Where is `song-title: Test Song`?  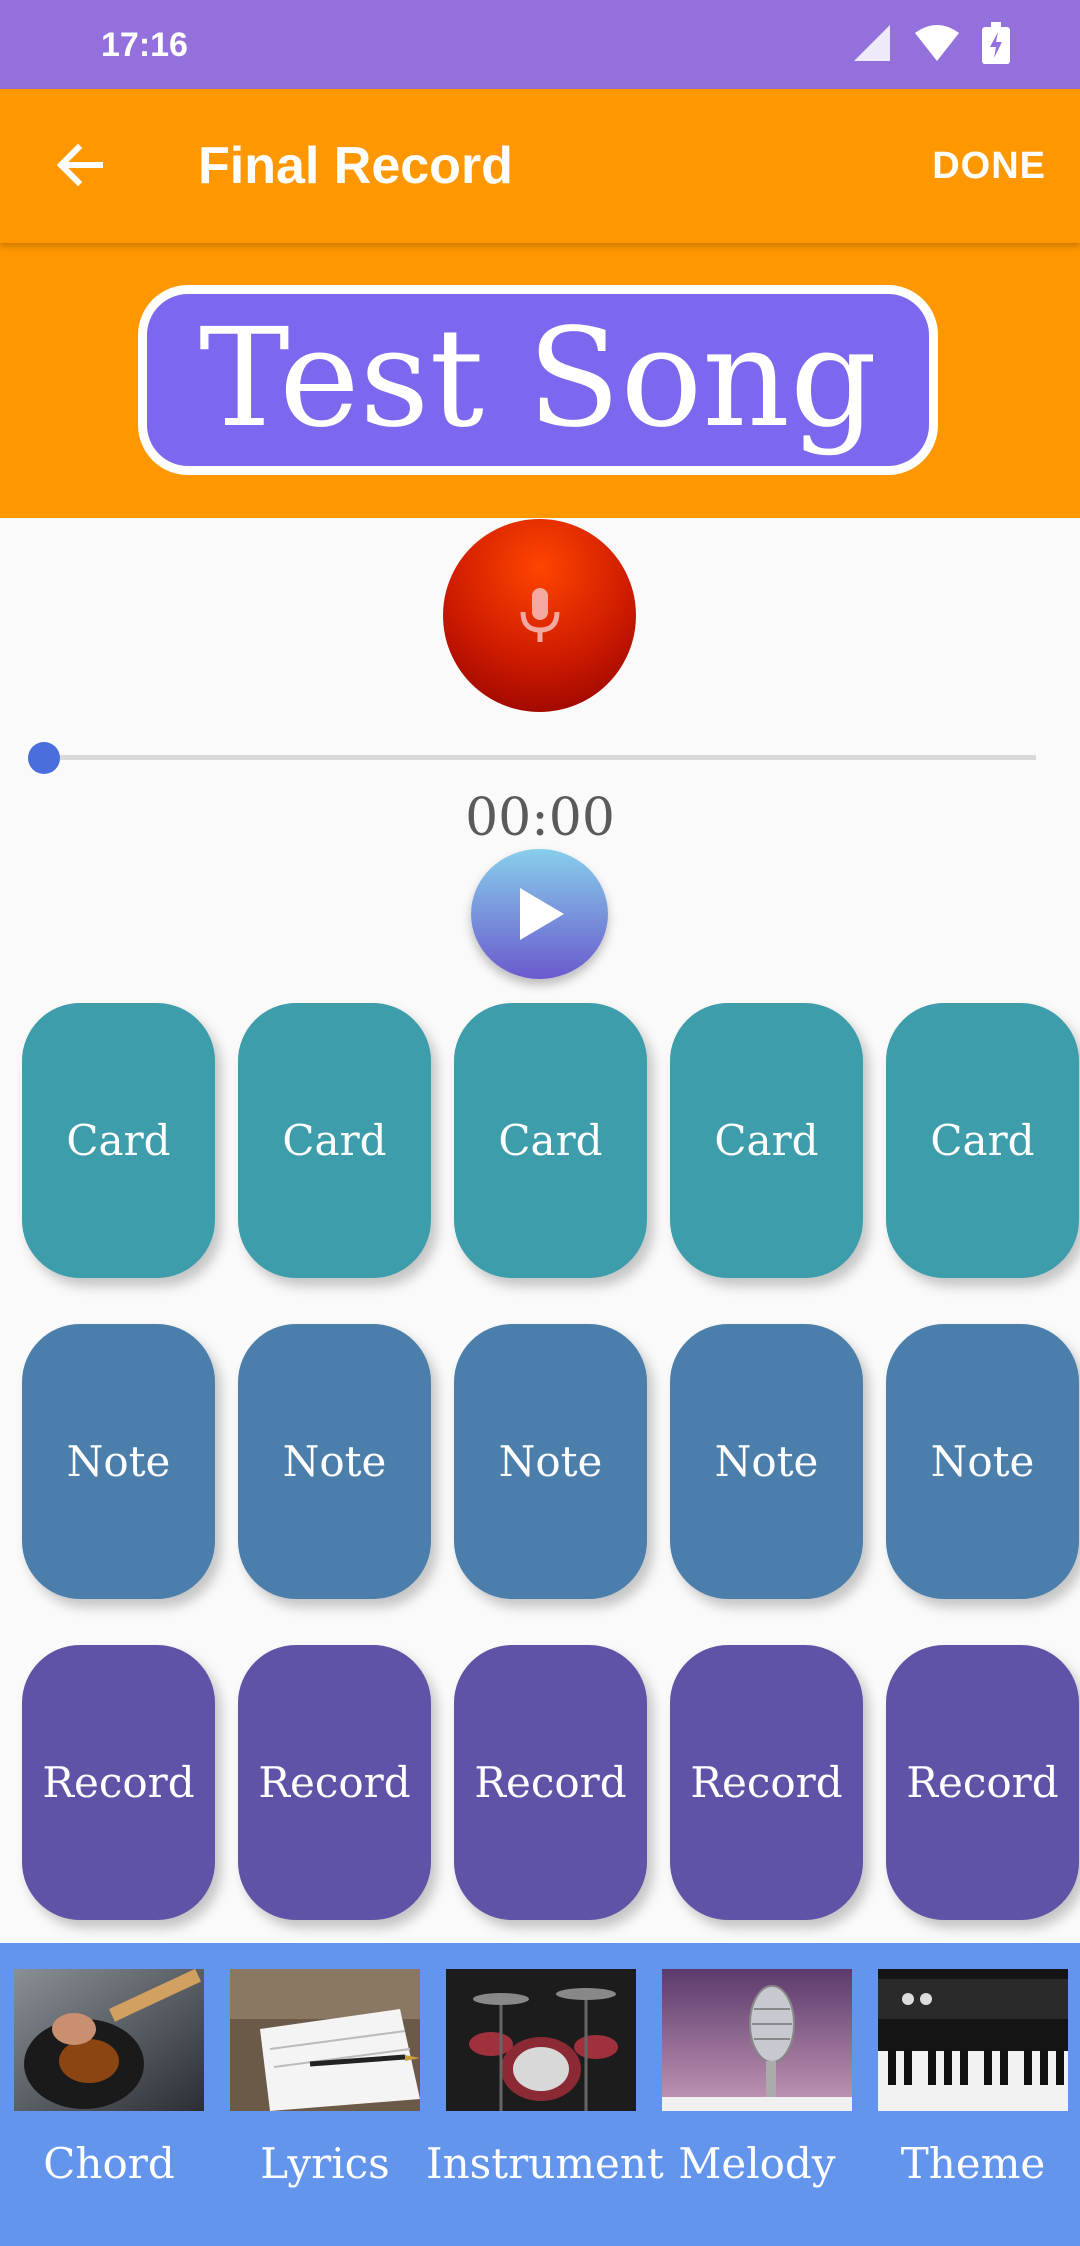 song-title: Test Song is located at coordinates (538, 380).